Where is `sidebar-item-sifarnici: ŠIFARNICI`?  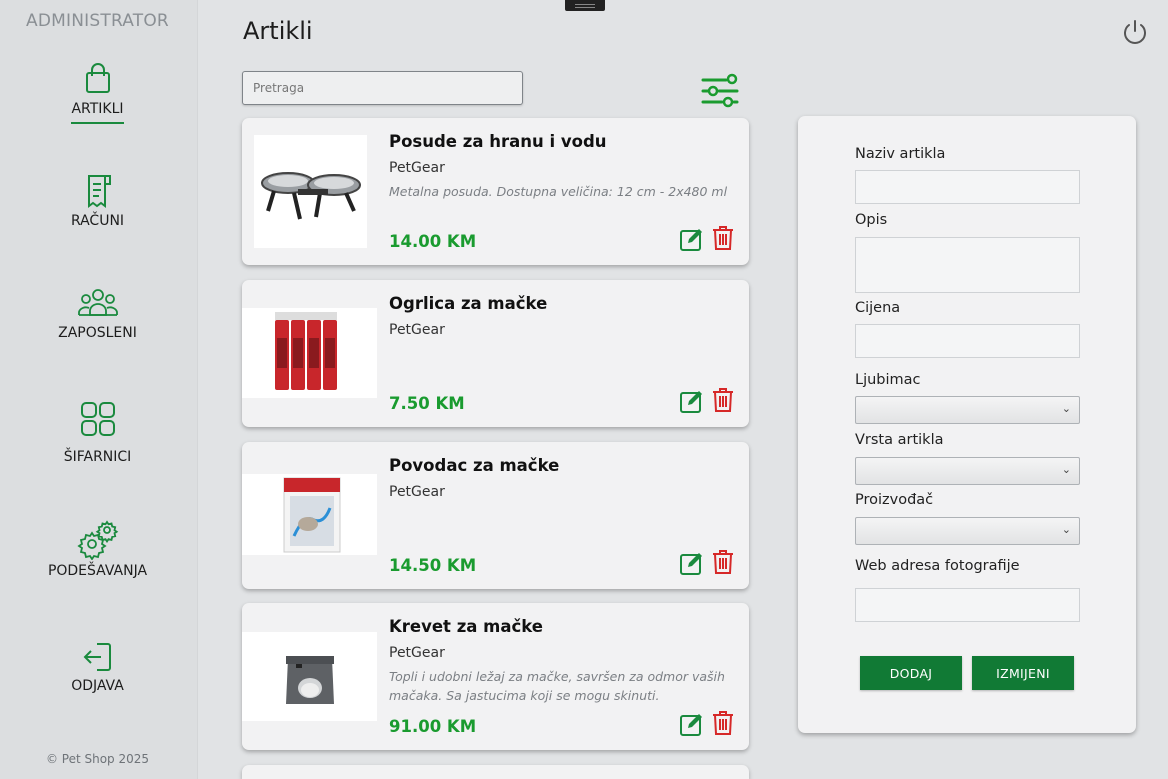 sidebar-item-sifarnici: ŠIFARNICI is located at coordinates (97, 433).